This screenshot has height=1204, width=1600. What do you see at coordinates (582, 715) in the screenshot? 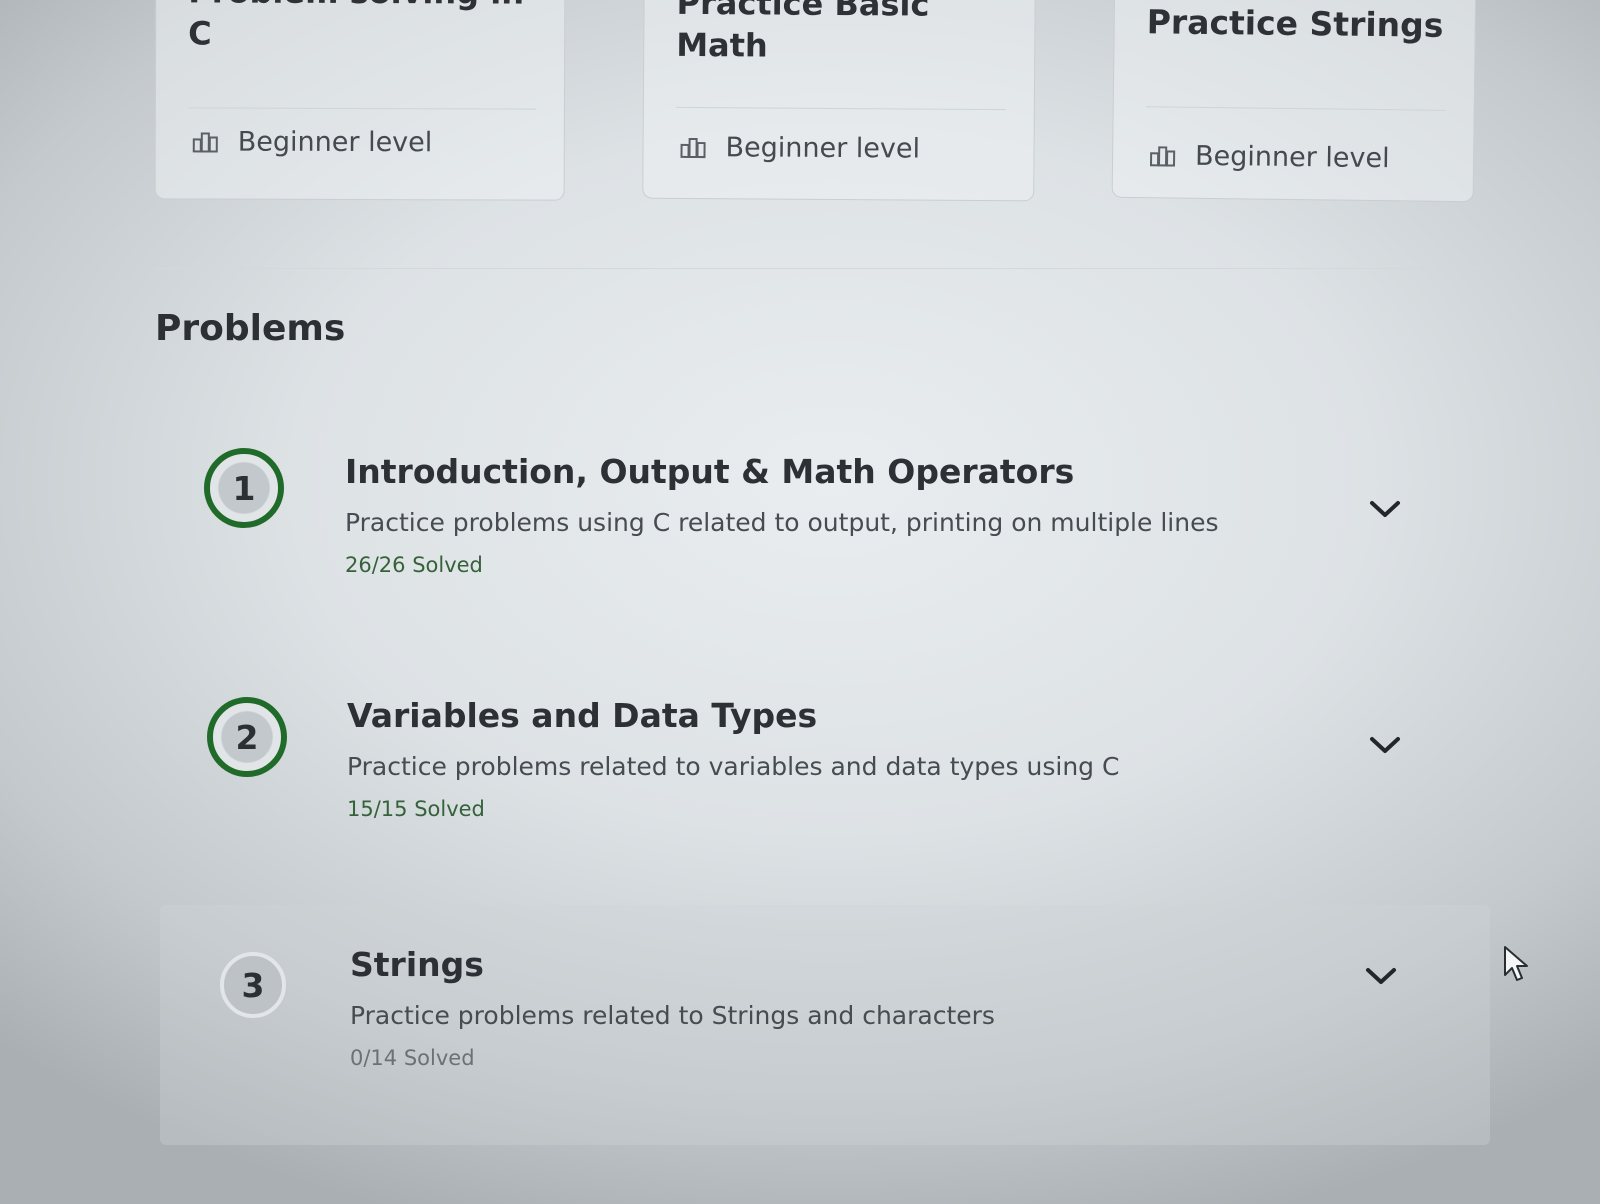
I see `problem-module-title: Variables and Data Types` at bounding box center [582, 715].